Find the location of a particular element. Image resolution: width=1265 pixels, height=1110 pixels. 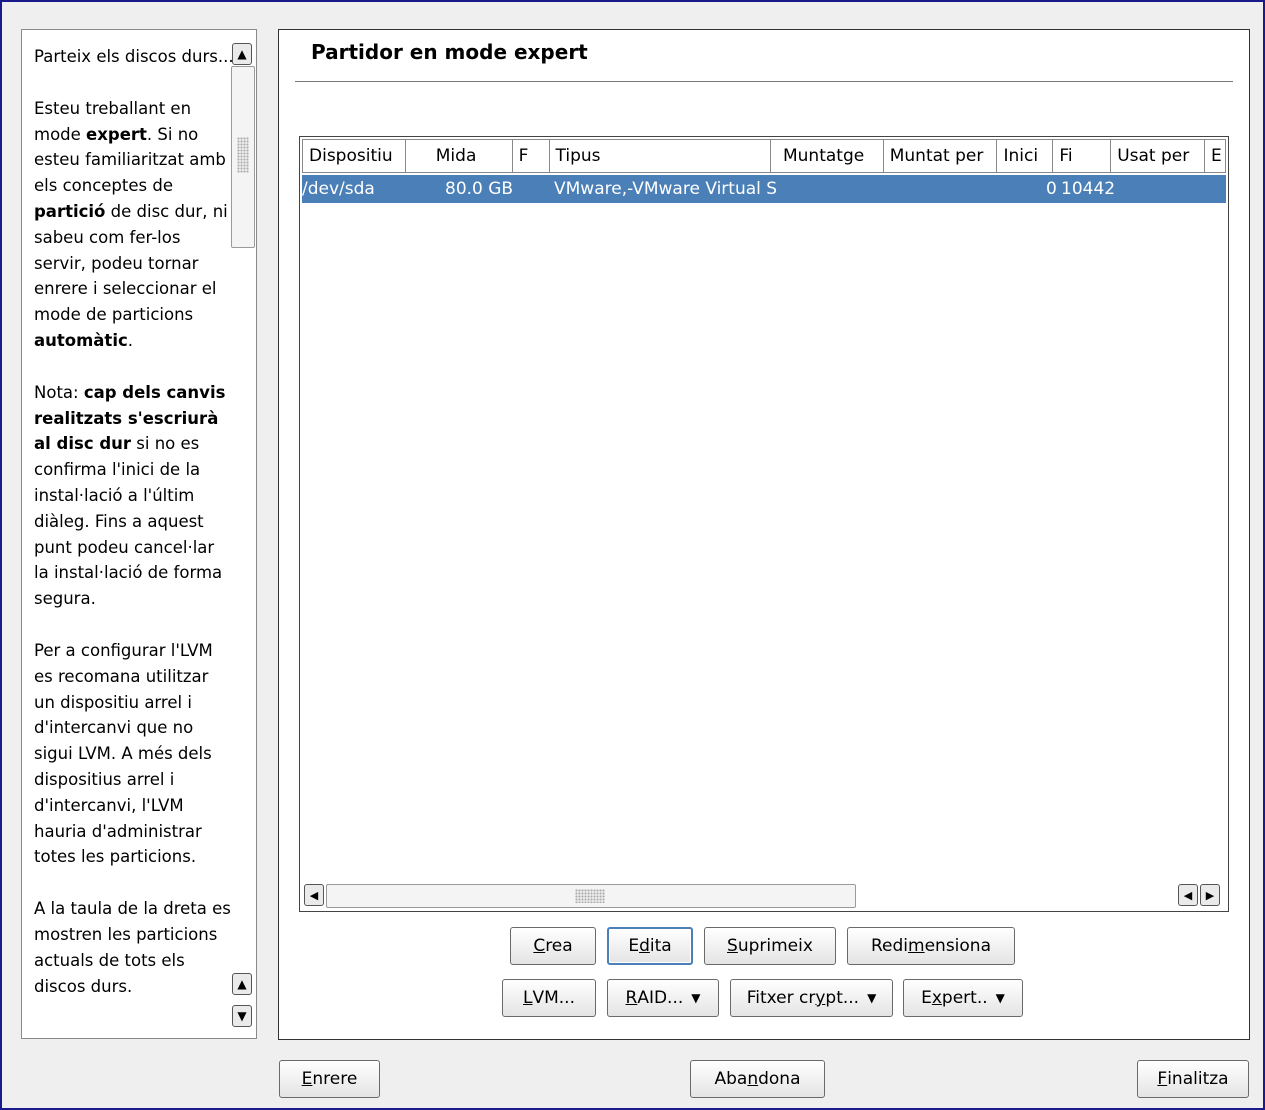

expert-button: Ex pert.. ▼ is located at coordinates (963, 998).